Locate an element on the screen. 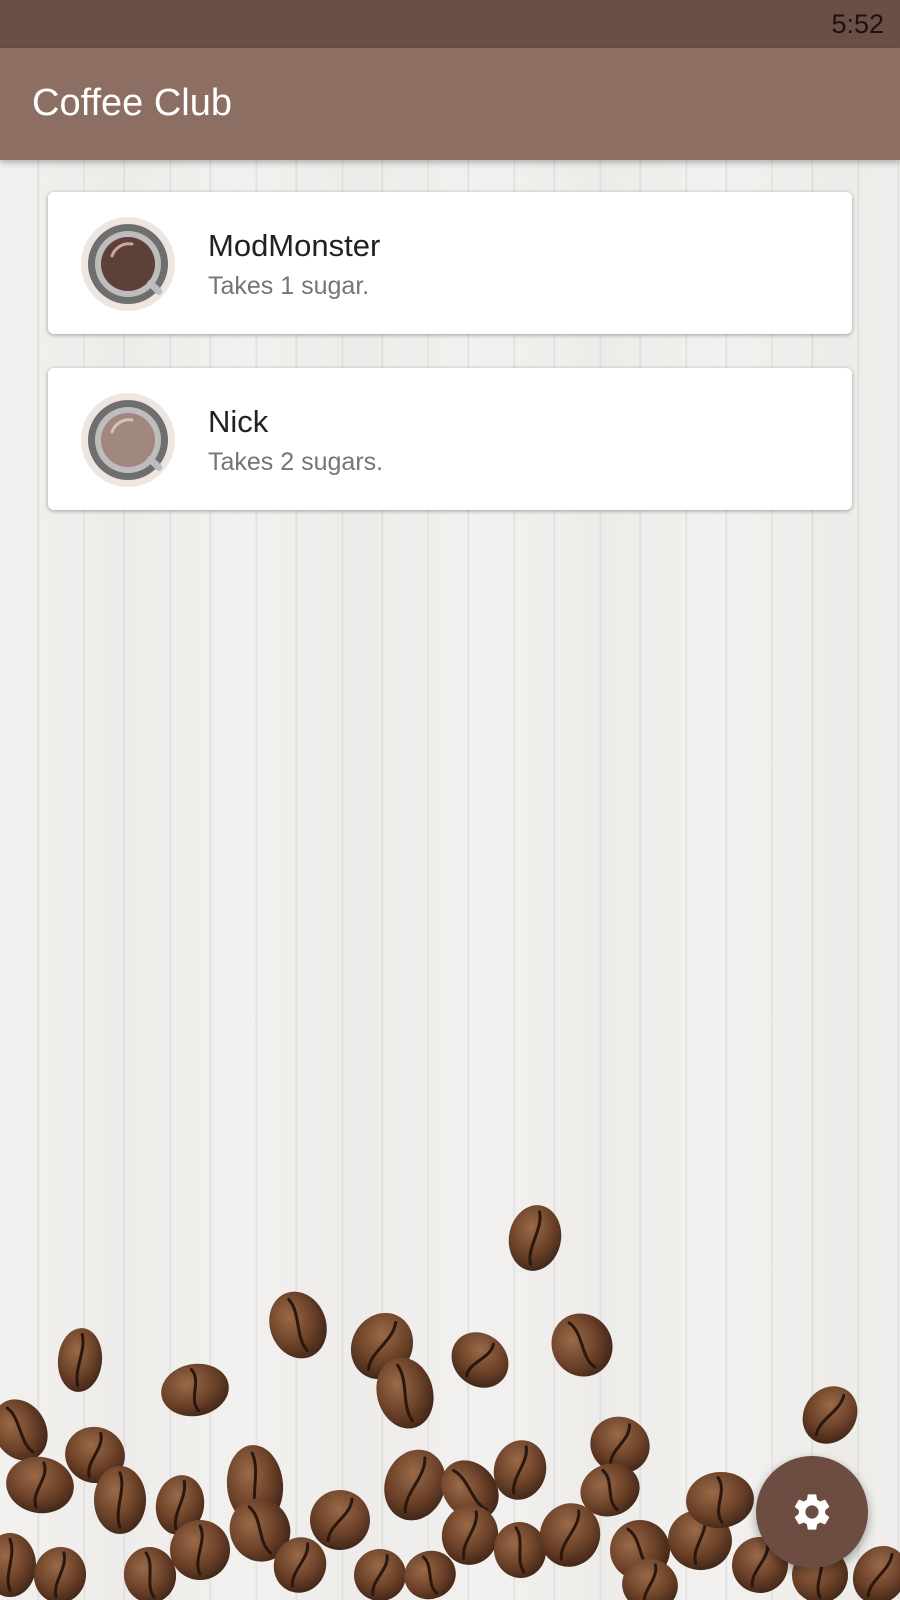 This screenshot has width=900, height=1600. status-bar: 5:52 is located at coordinates (450, 24).